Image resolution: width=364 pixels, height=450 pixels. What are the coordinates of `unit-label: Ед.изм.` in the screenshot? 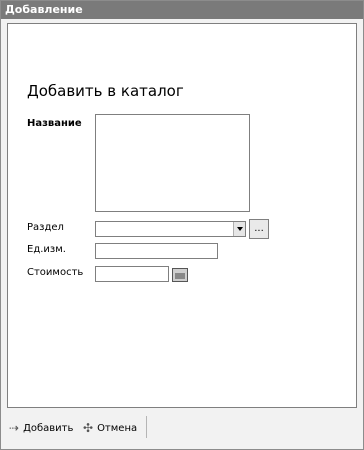 It's located at (46, 249).